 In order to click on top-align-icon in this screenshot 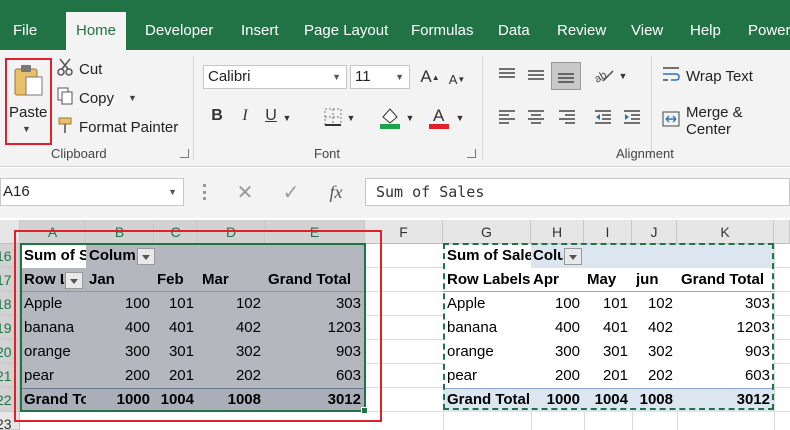, I will do `click(507, 75)`.